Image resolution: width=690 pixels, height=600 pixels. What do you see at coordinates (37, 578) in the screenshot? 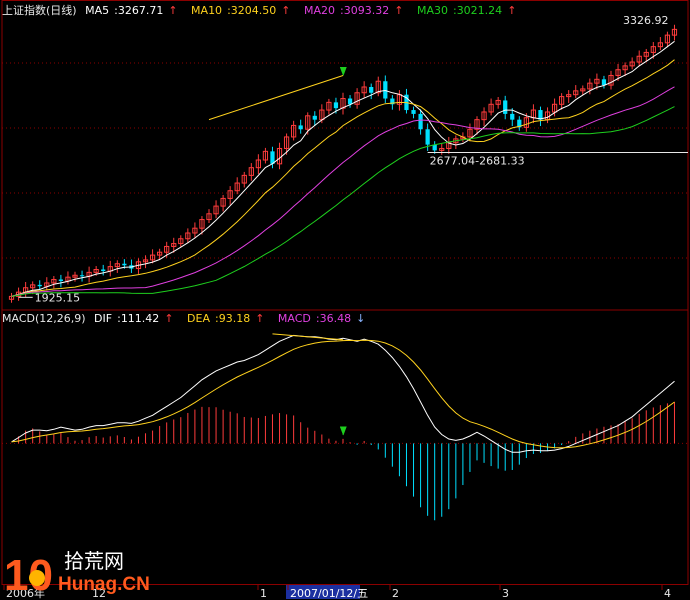
I see `watermark-coin-icon` at bounding box center [37, 578].